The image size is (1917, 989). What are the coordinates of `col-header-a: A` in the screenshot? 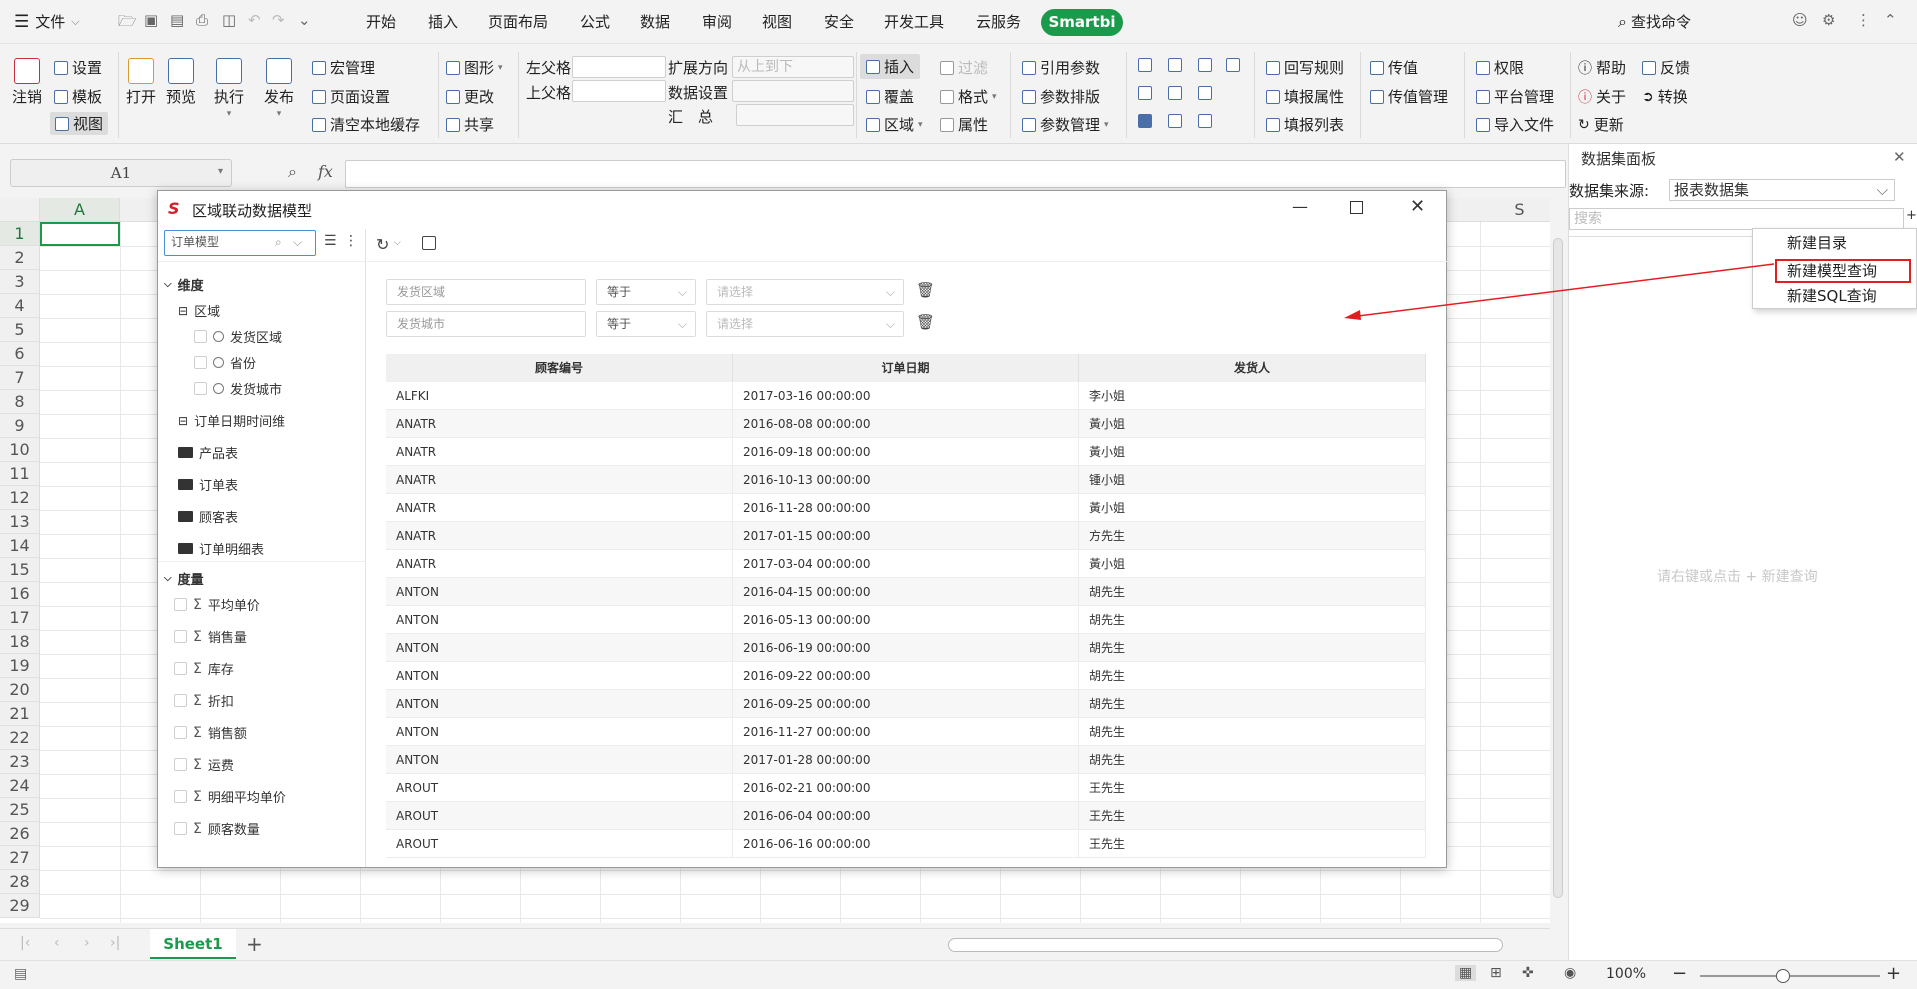 It's located at (80, 210).